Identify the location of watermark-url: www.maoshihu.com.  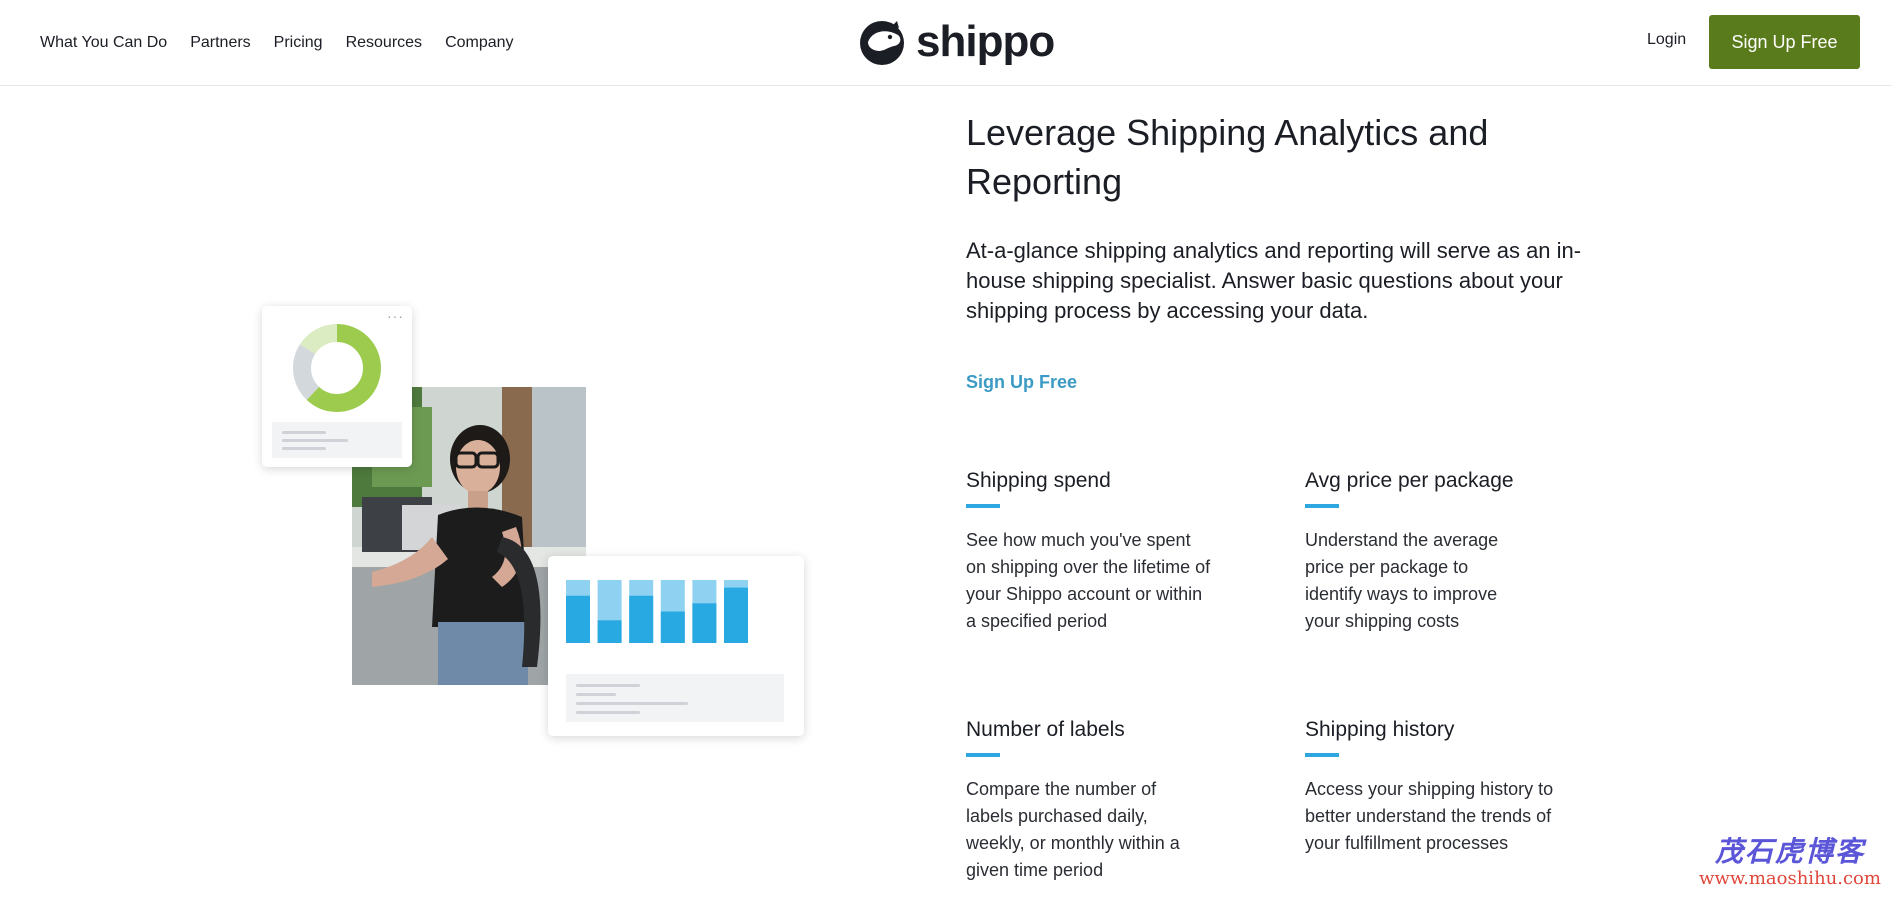
(1790, 878).